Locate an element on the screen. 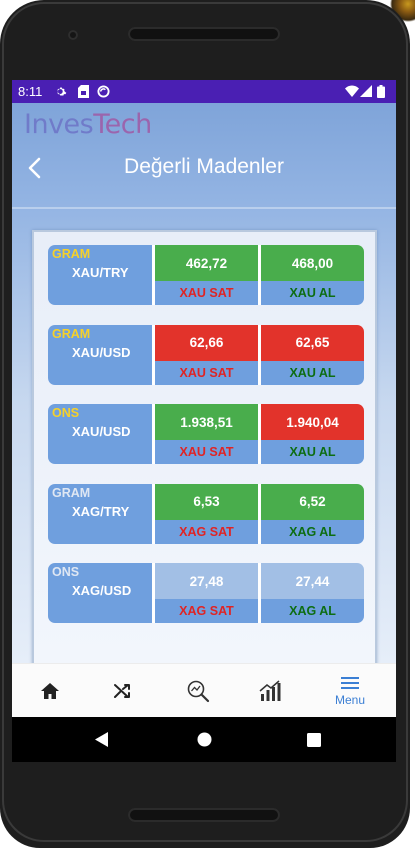  page-title: Değerli Madenler is located at coordinates (204, 166).